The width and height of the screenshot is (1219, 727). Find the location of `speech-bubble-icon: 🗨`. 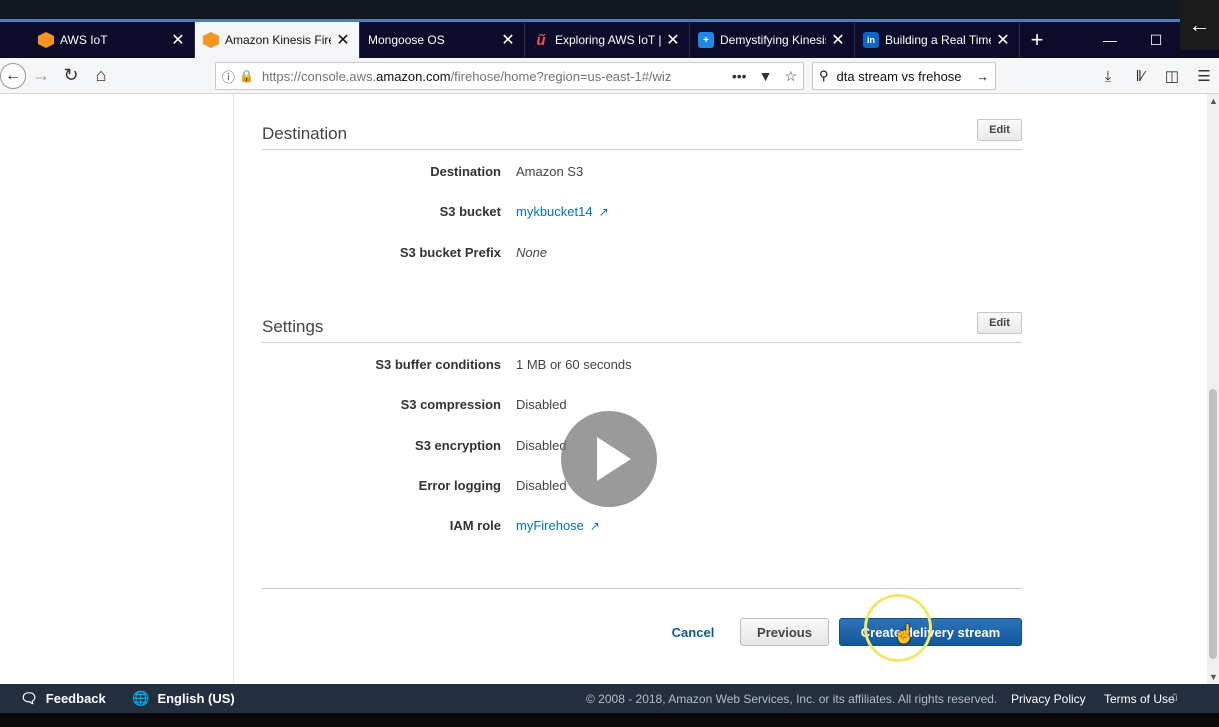

speech-bubble-icon: 🗨 is located at coordinates (29, 698).